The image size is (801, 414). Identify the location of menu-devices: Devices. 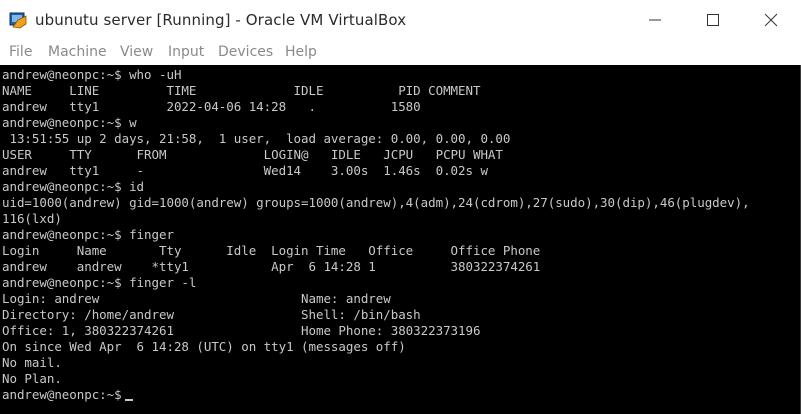
(245, 52).